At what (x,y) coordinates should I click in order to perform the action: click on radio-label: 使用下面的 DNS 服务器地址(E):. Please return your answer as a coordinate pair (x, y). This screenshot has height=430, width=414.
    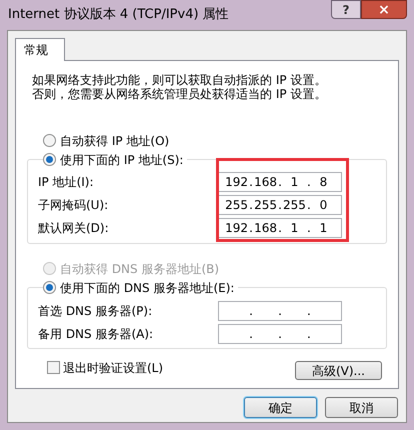
    Looking at the image, I should click on (147, 288).